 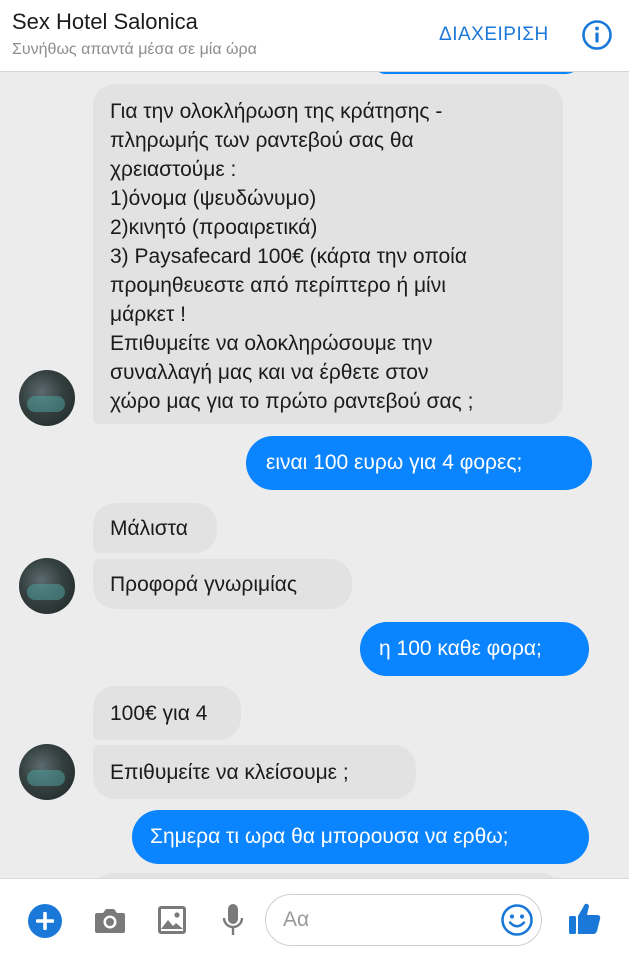 I want to click on message-bubble-user: Σημερα τι ωρα θα μπορουσα να ερθω;, so click(x=360, y=837).